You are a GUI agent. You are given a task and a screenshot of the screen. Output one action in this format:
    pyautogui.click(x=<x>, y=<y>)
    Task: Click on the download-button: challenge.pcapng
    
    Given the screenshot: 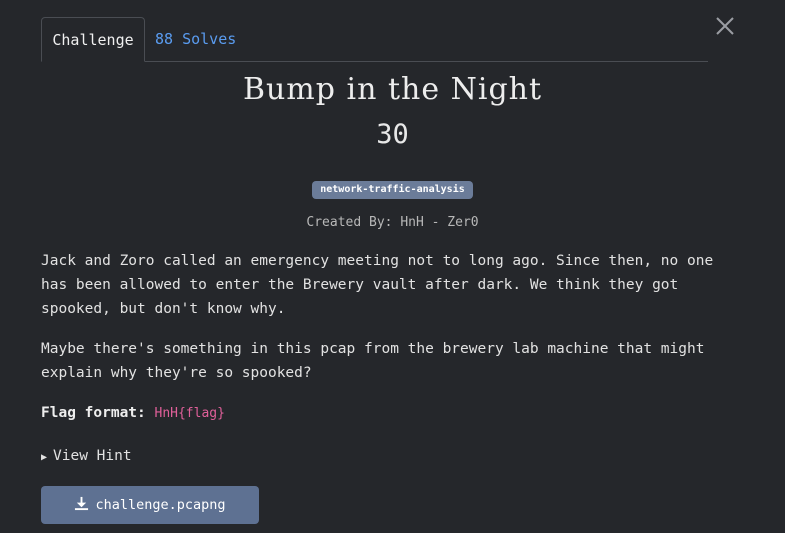 What is the action you would take?
    pyautogui.click(x=150, y=505)
    